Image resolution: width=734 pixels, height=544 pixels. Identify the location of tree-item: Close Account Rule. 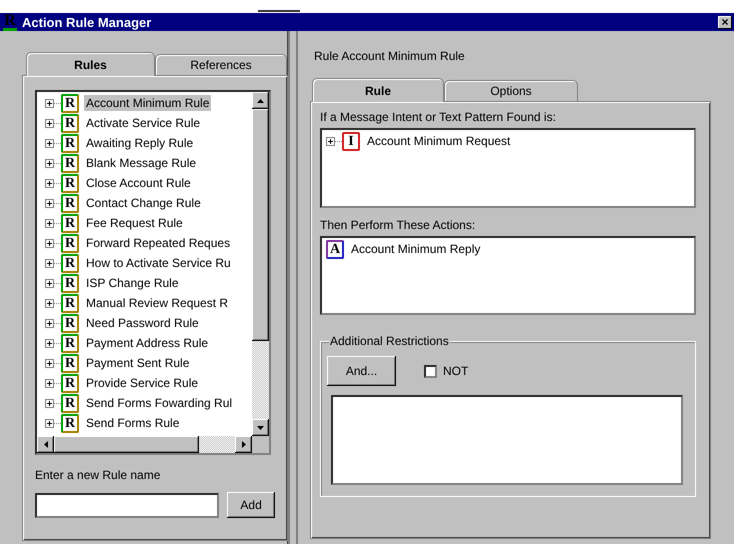
(138, 183).